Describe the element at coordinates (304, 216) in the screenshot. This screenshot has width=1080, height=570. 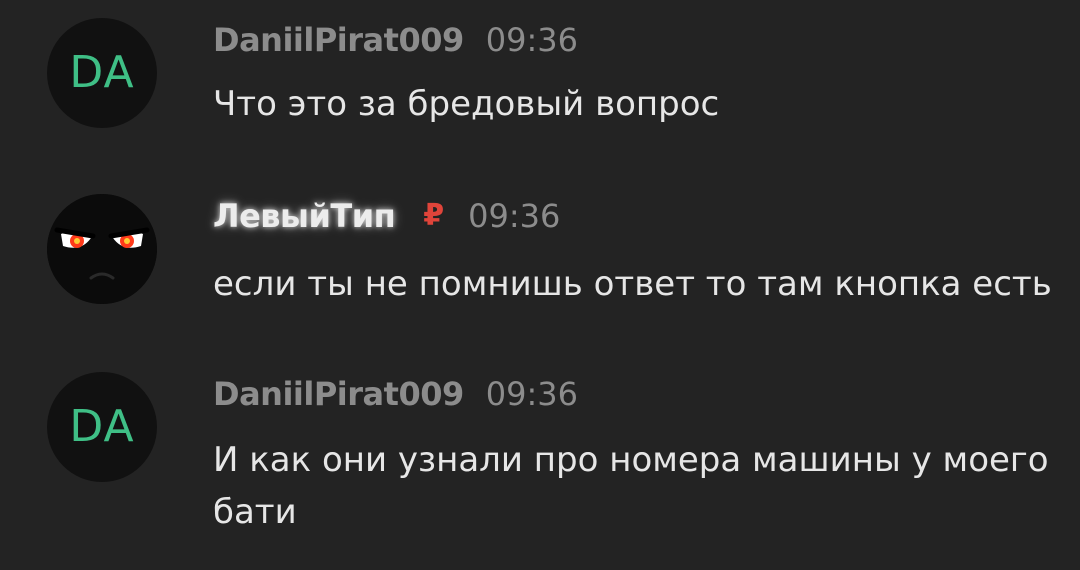
I see `username: ЛевыйТип` at that location.